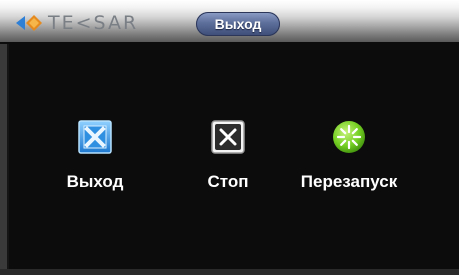  I want to click on left-frame-edge, so click(4, 159).